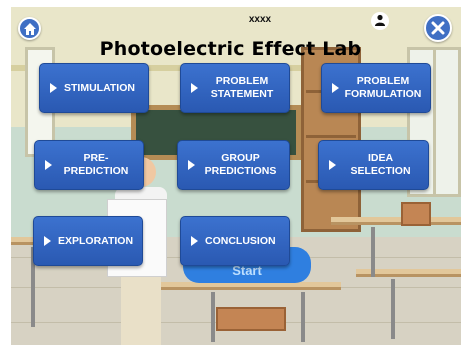 The image size is (461, 345). What do you see at coordinates (88, 241) in the screenshot?
I see `exploration-button: EXPLORATION` at bounding box center [88, 241].